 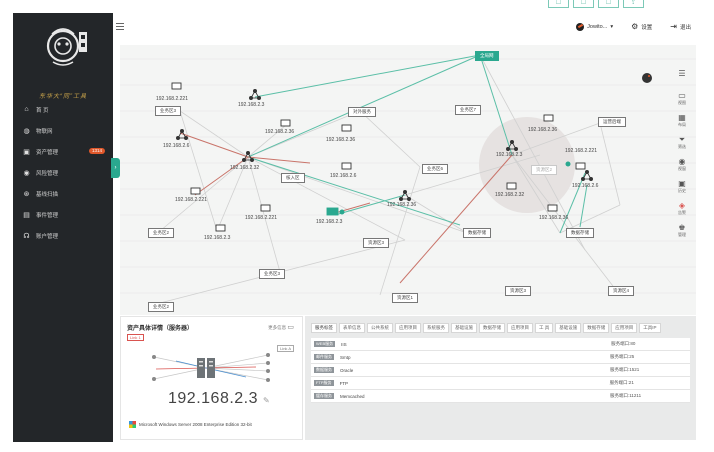 I want to click on service-value: FTP, so click(x=344, y=383).